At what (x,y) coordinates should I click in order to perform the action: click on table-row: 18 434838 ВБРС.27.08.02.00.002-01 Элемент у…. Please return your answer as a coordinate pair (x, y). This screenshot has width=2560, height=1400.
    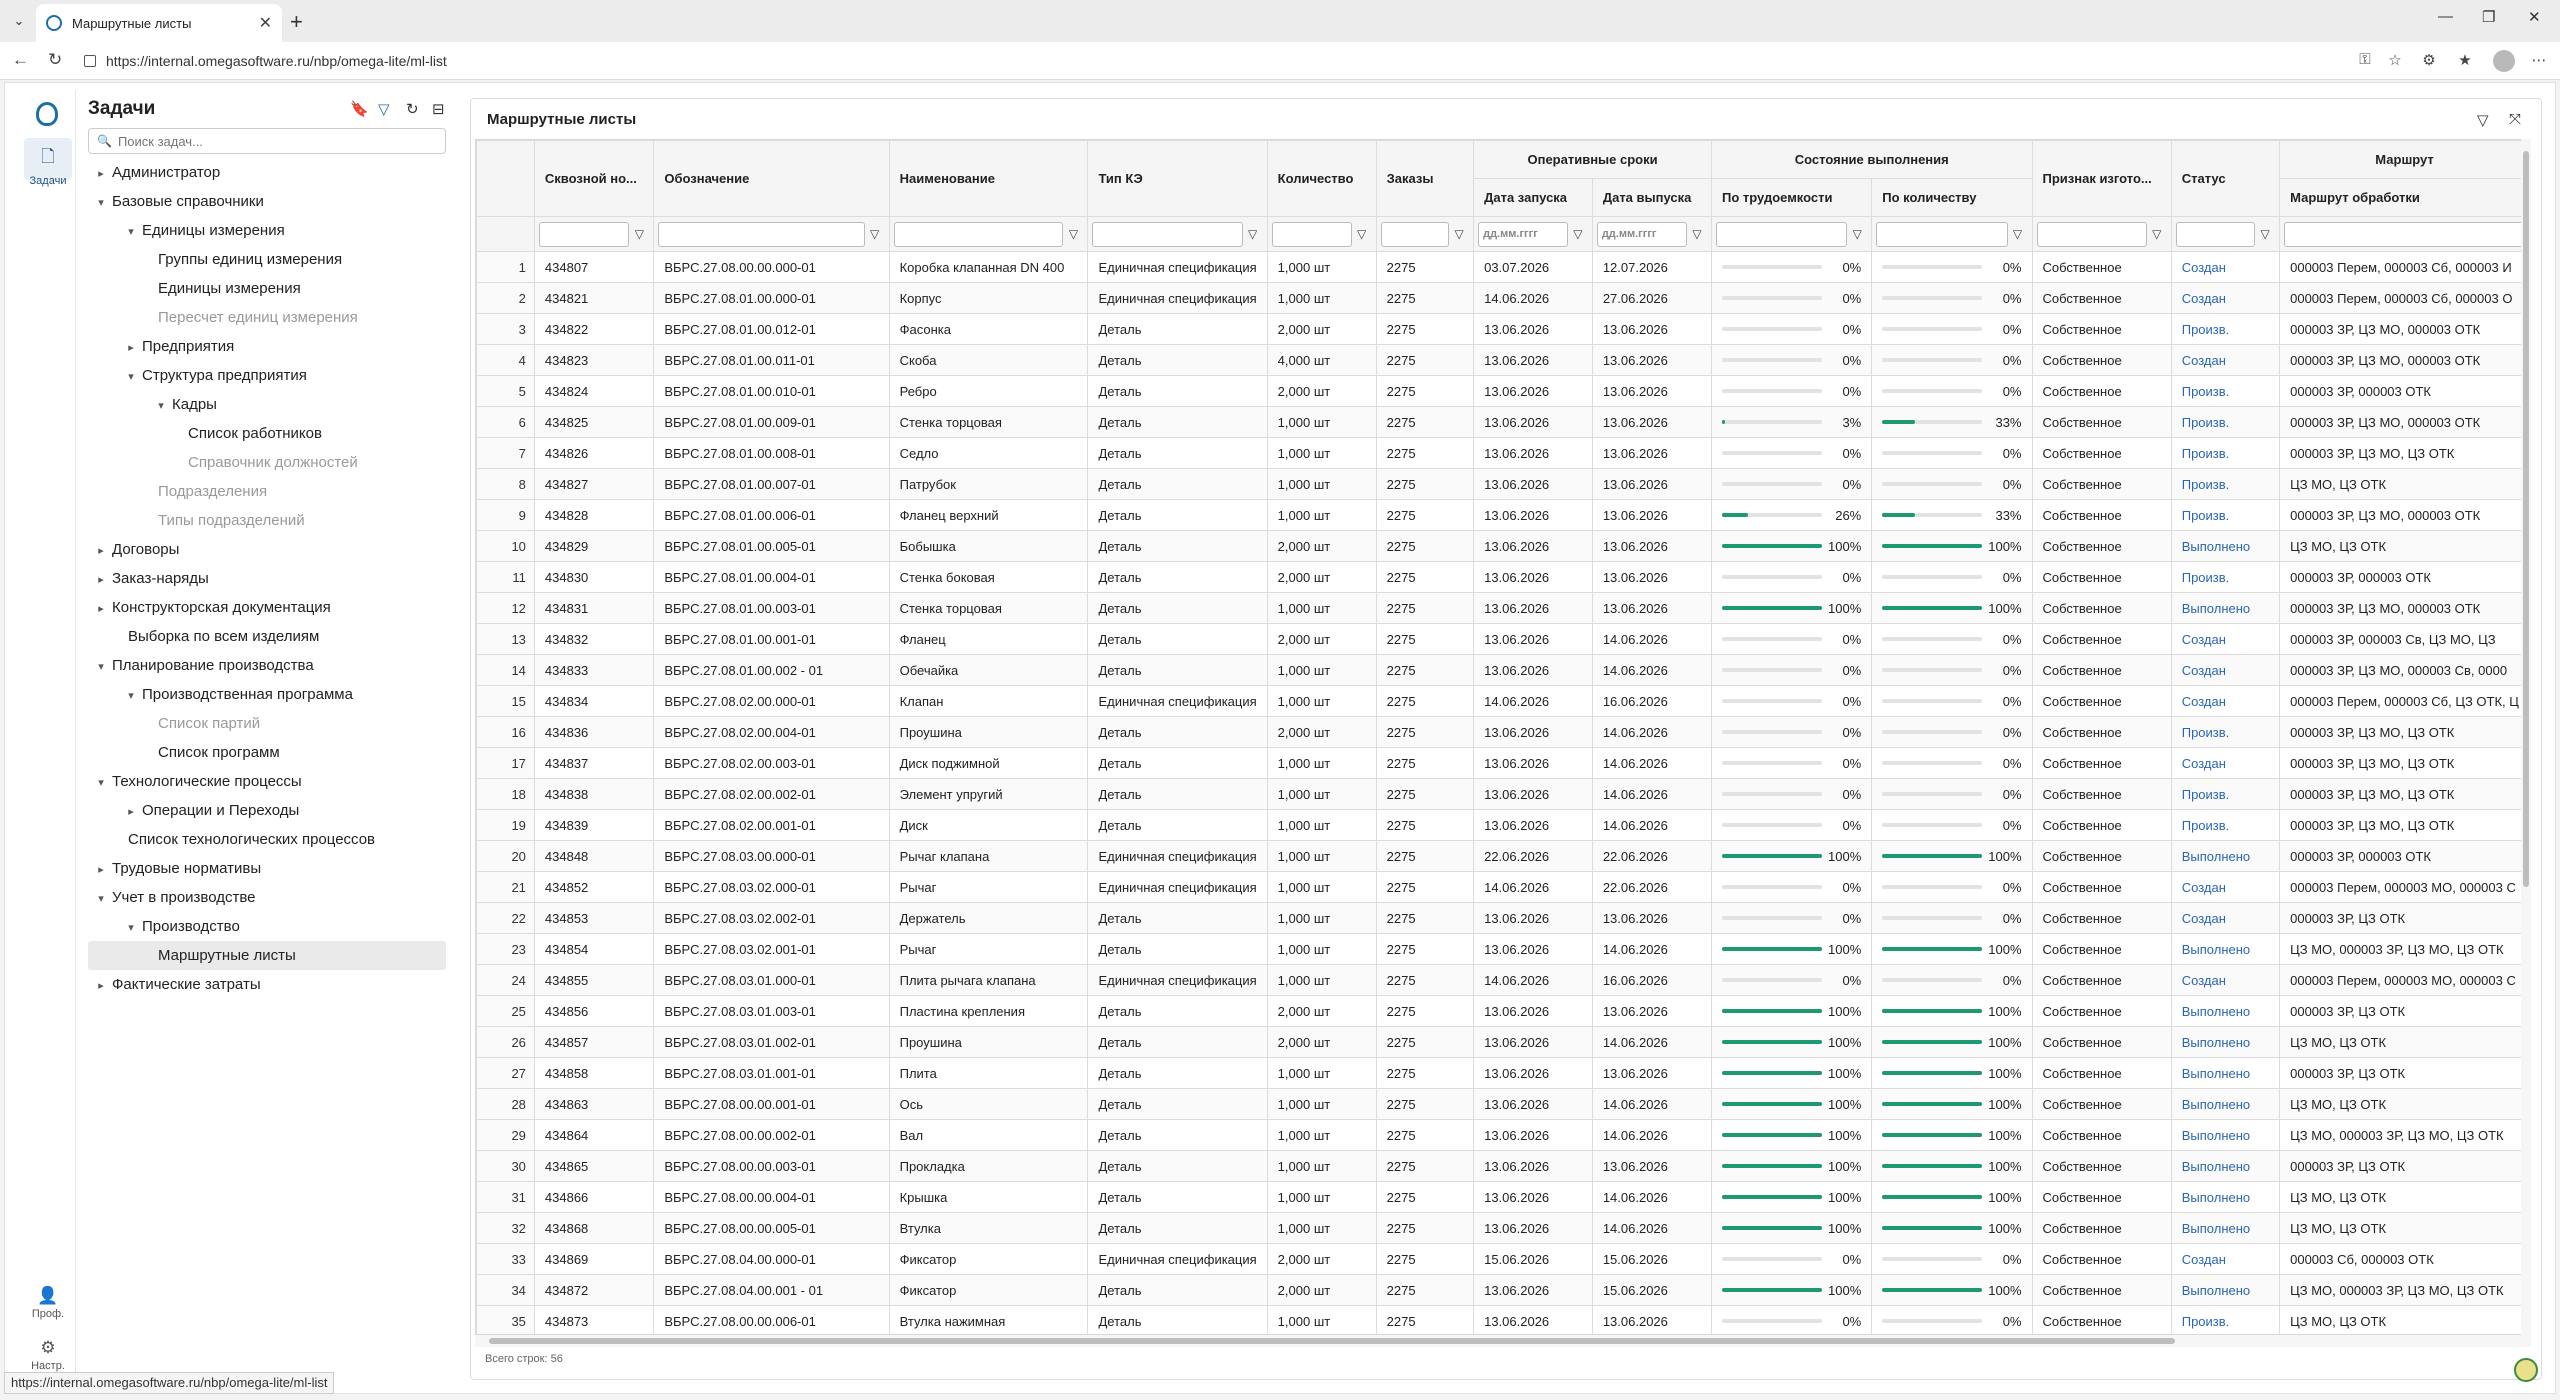
    Looking at the image, I should click on (1503, 794).